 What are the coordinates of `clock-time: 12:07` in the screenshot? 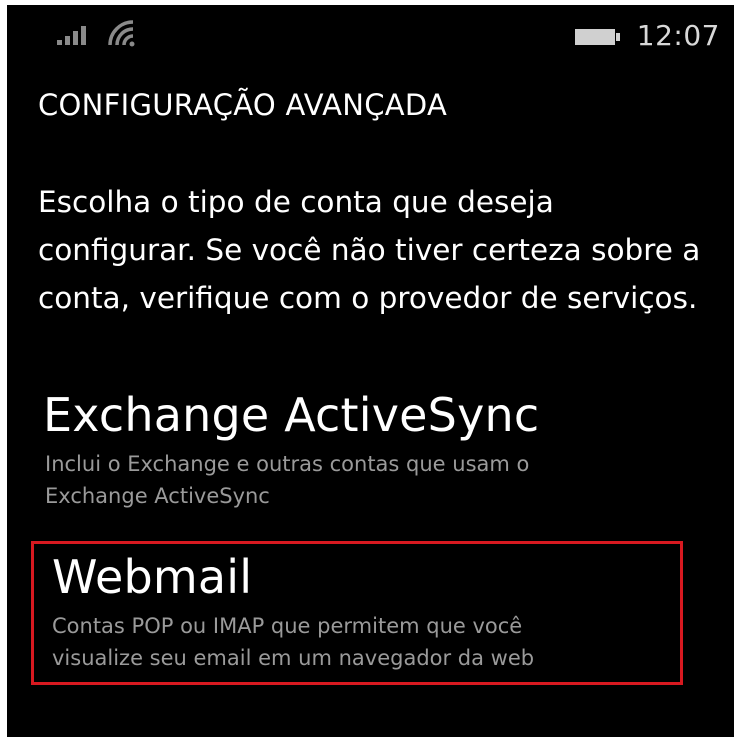 It's located at (678, 35).